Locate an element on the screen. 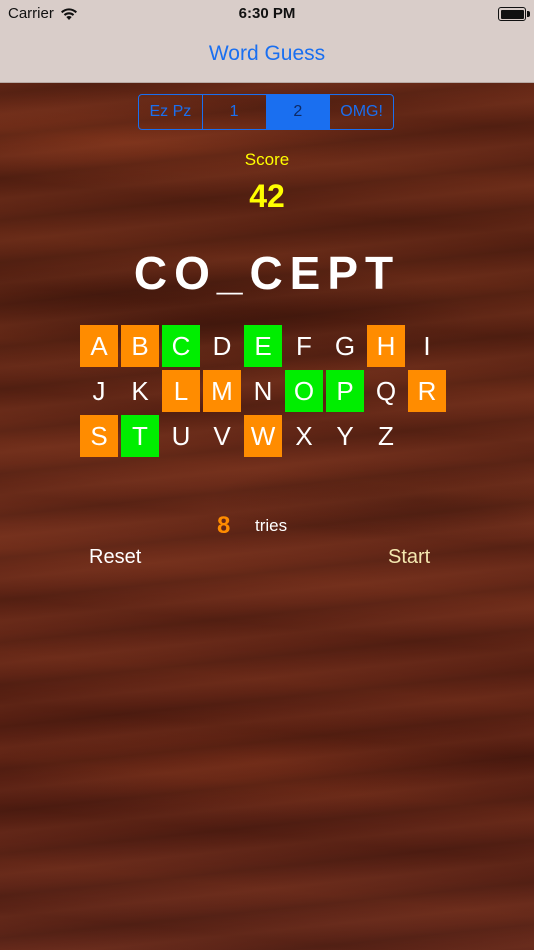 The width and height of the screenshot is (534, 950). difficulty-option-omg: OMG! is located at coordinates (361, 112).